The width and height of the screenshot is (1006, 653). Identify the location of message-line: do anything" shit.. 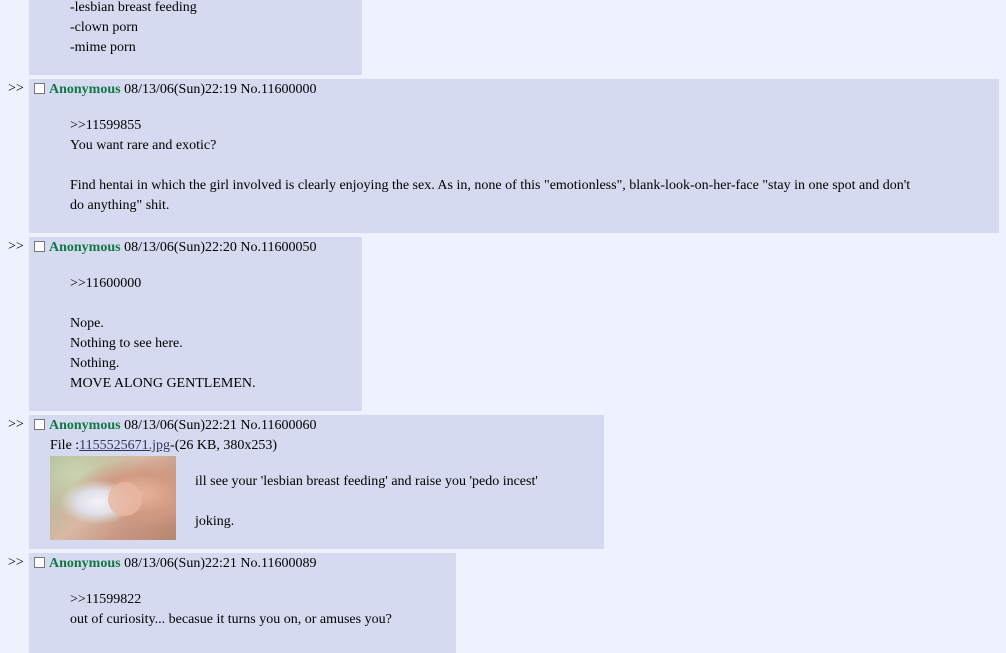
(120, 205).